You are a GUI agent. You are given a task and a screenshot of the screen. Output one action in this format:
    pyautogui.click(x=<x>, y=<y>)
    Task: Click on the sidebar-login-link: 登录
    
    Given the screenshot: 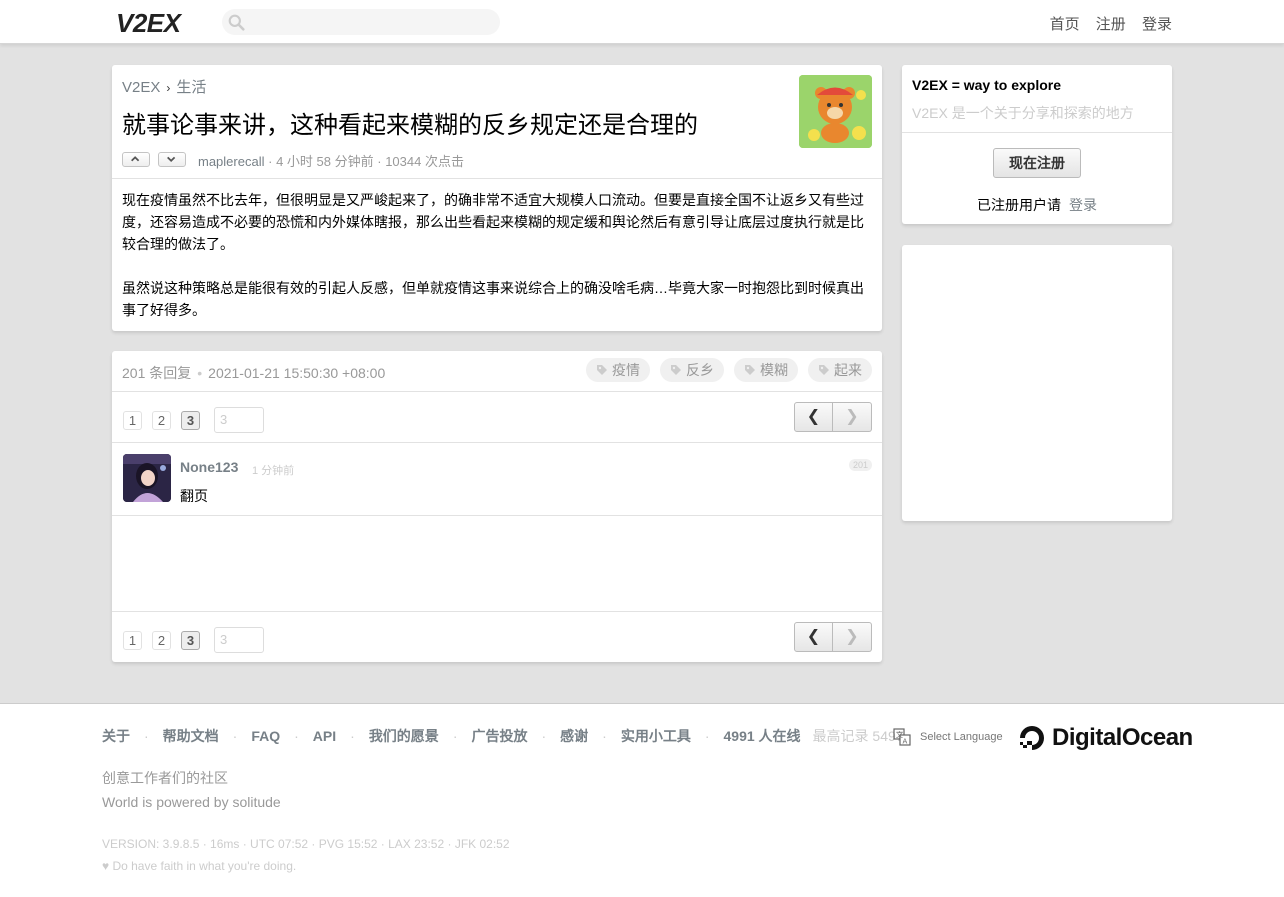 What is the action you would take?
    pyautogui.click(x=1083, y=205)
    